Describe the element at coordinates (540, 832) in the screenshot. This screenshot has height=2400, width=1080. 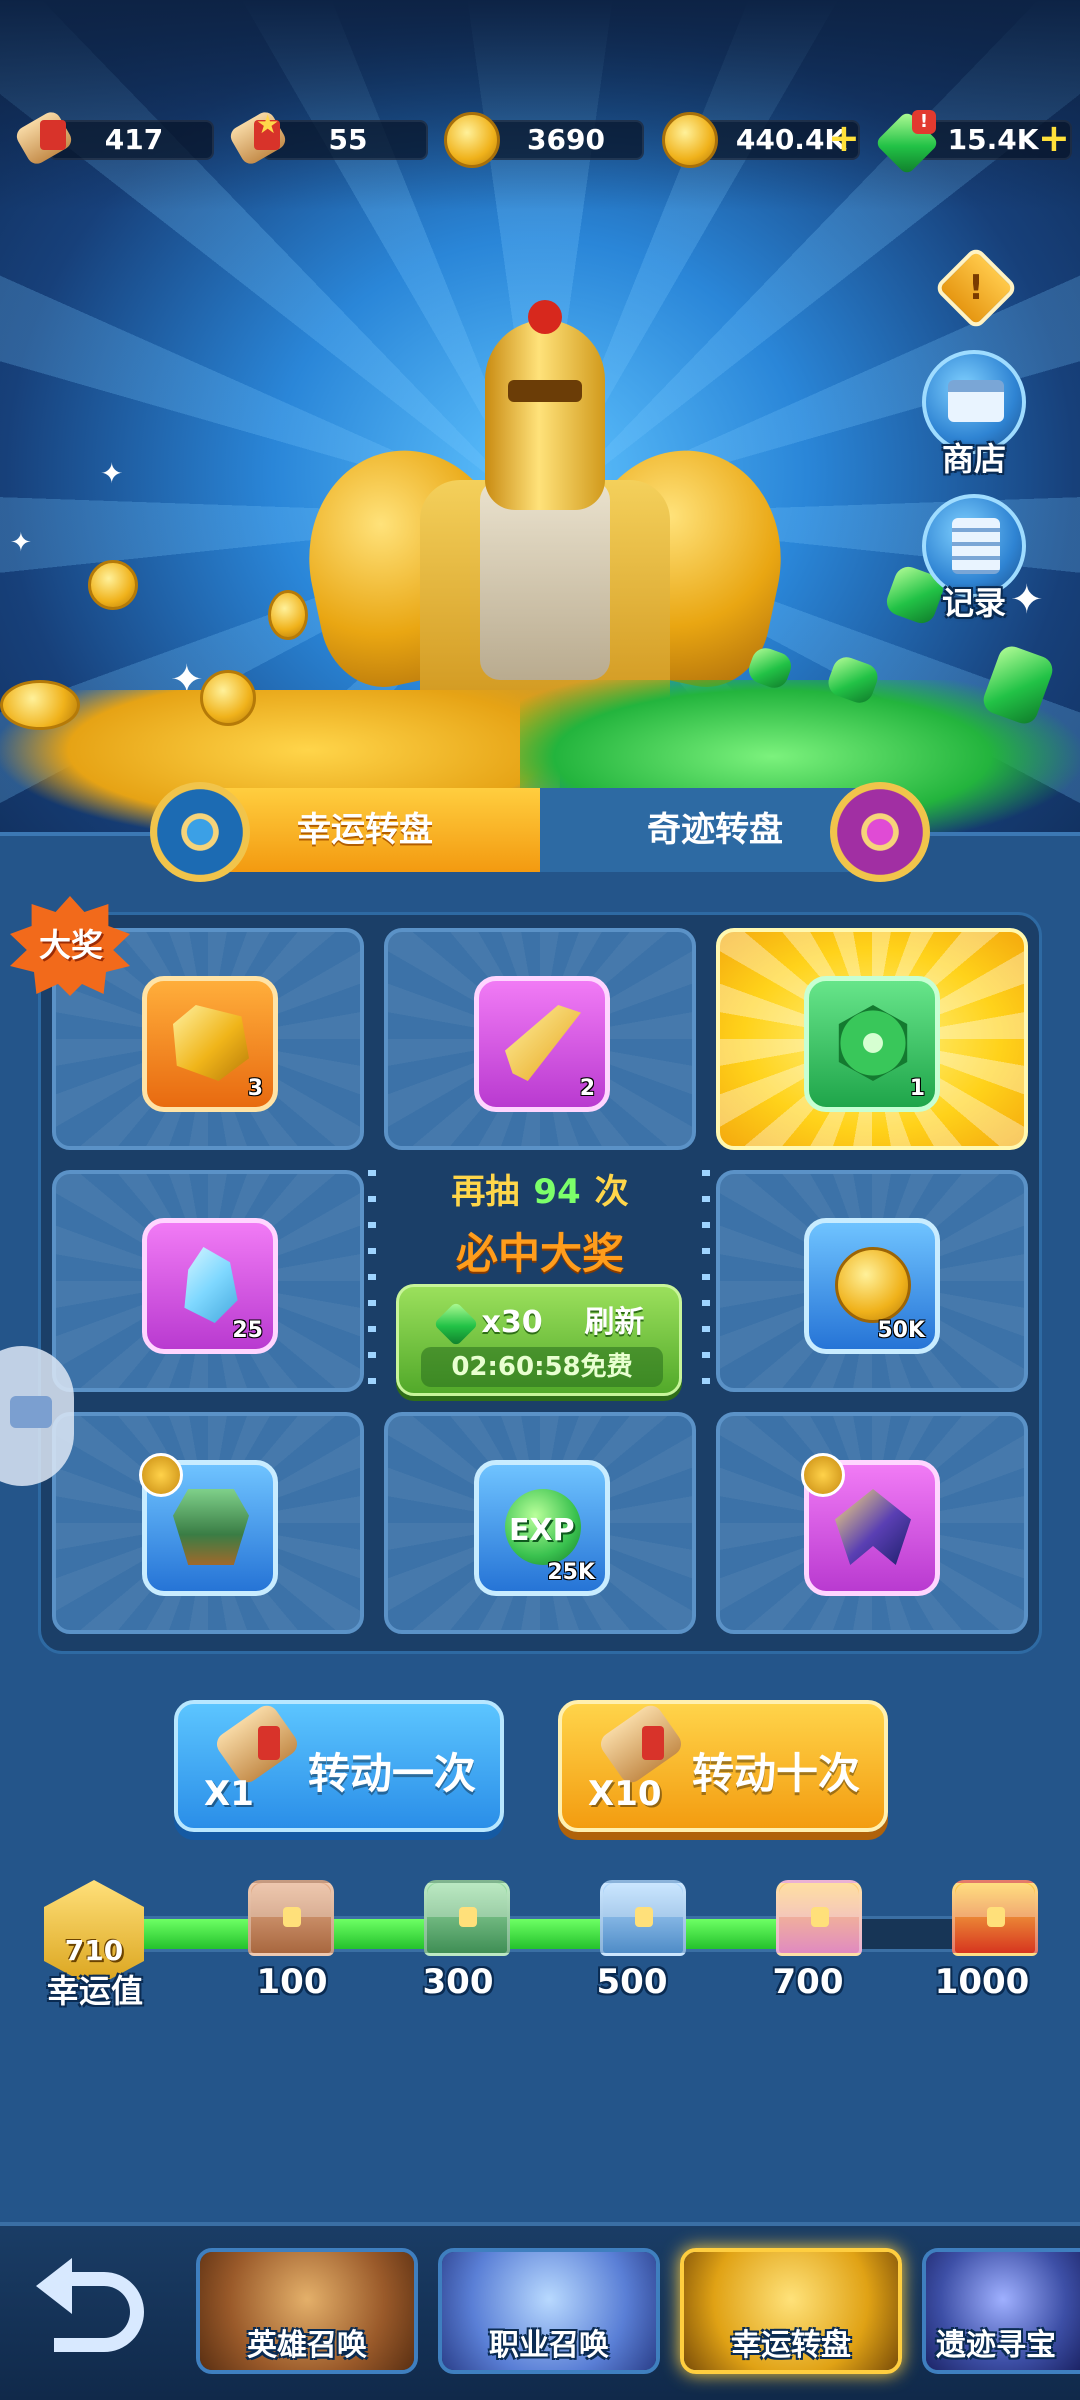
I see `wheel-tabs: 幸运转盘 奇迹转盘` at that location.